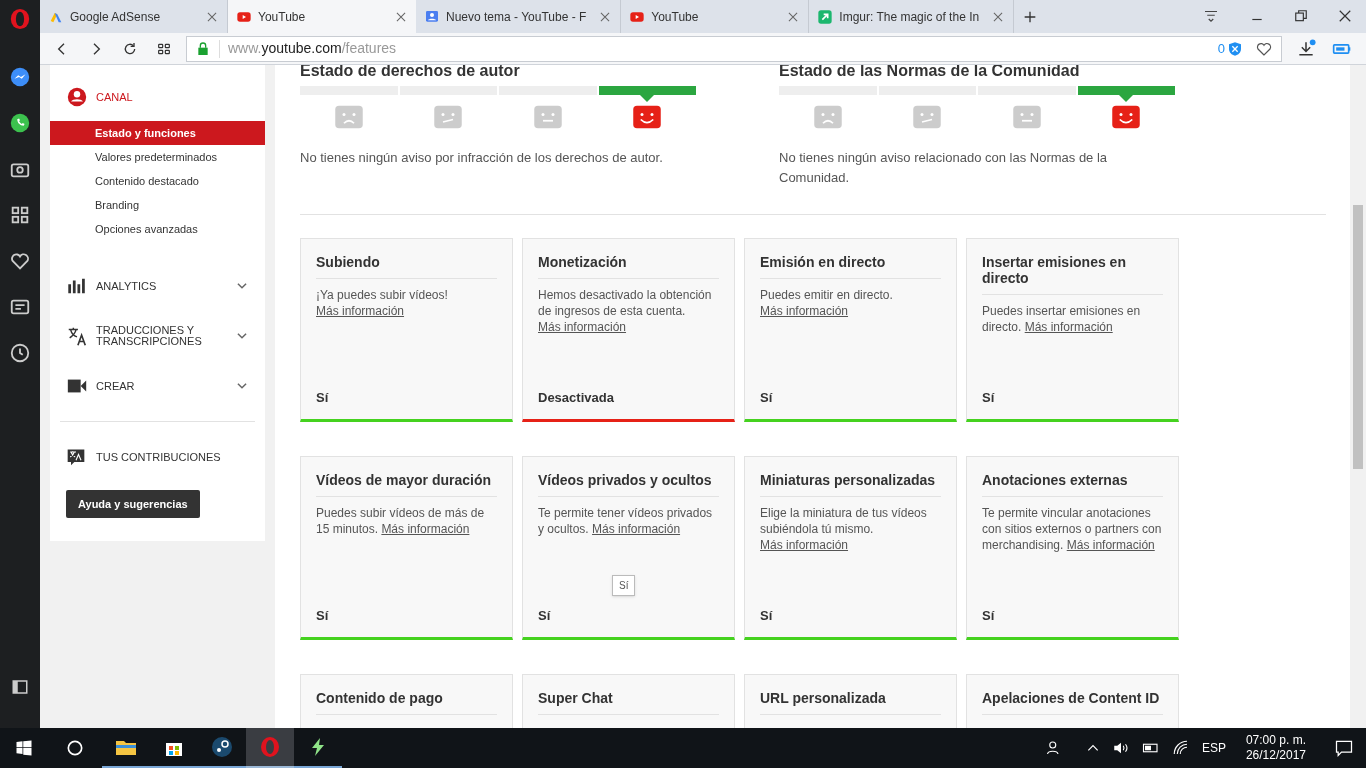 The width and height of the screenshot is (1366, 768). Describe the element at coordinates (24, 748) in the screenshot. I see `windows-start-icon` at that location.